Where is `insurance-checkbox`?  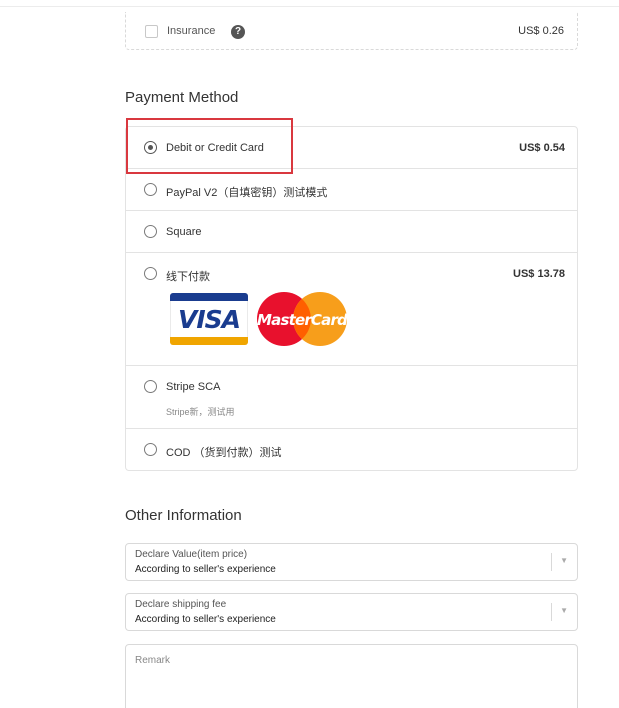 insurance-checkbox is located at coordinates (151, 31).